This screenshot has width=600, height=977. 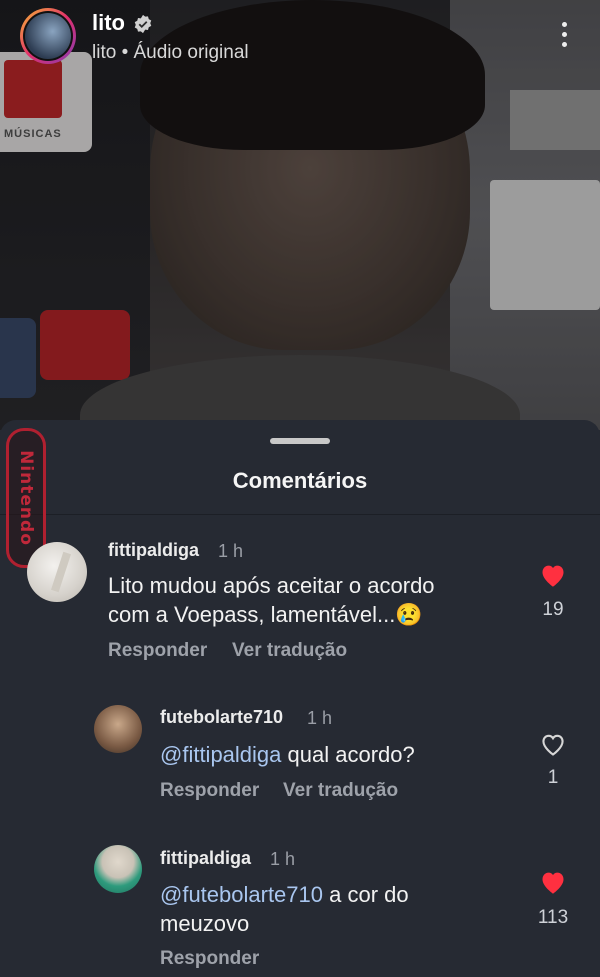 What do you see at coordinates (553, 777) in the screenshot?
I see `like-count: 1` at bounding box center [553, 777].